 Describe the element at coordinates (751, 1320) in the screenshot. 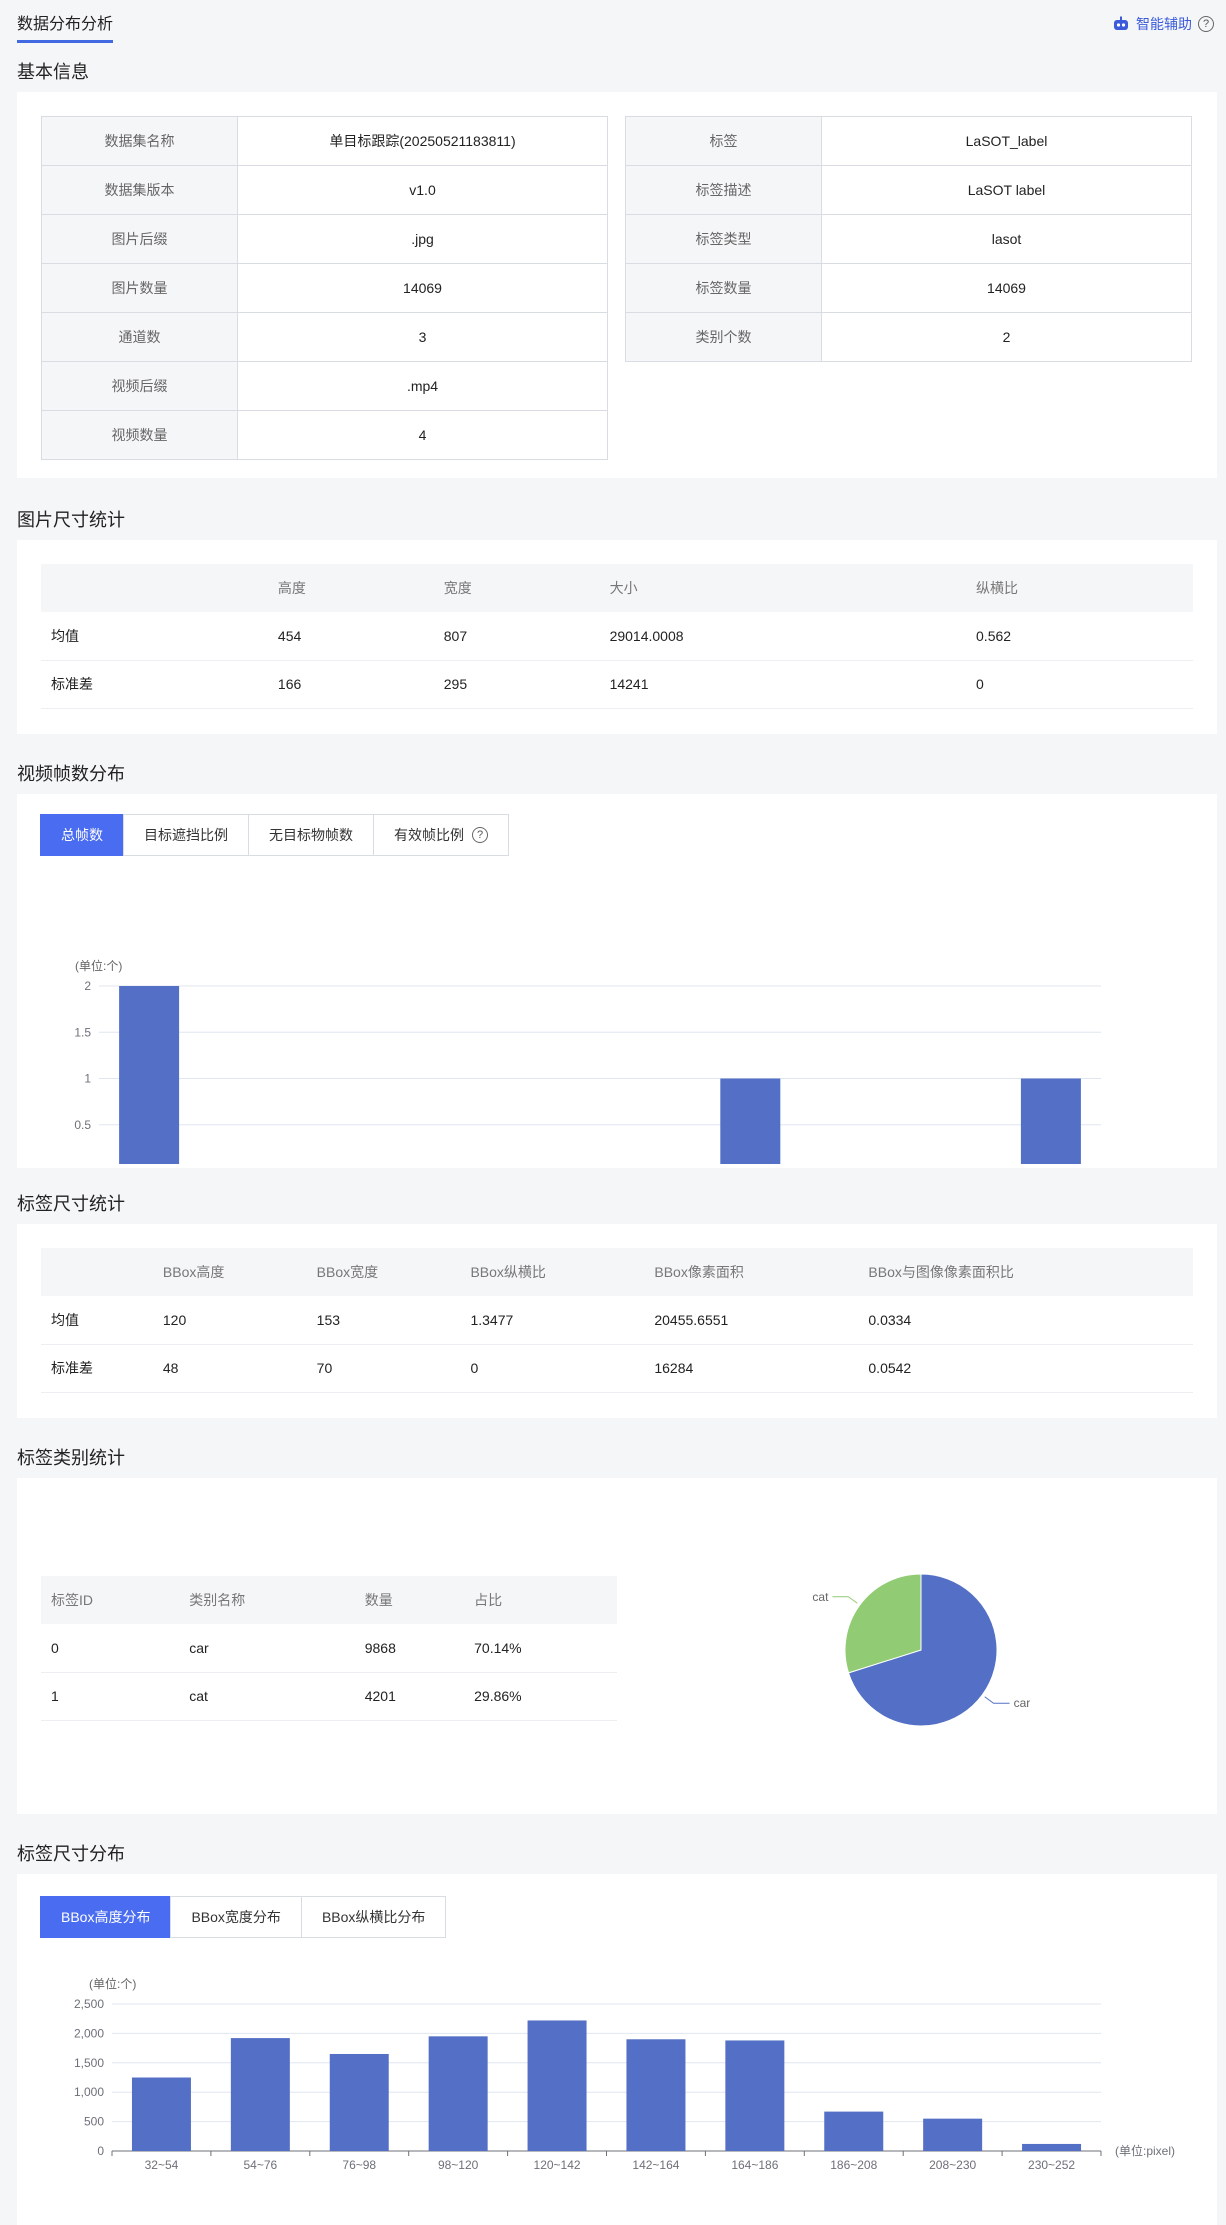

I see `table-cell: 20455.6551` at that location.